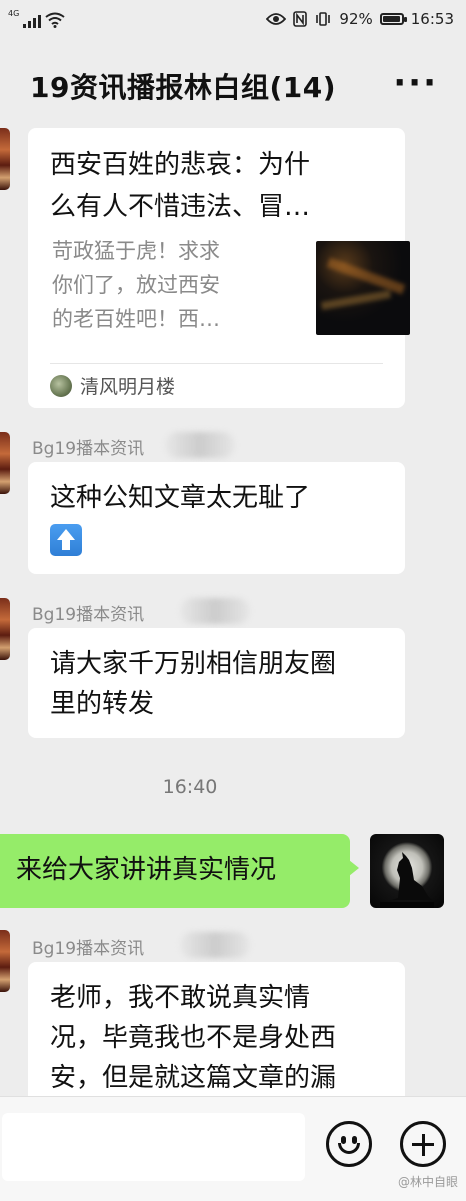 The width and height of the screenshot is (466, 1201). Describe the element at coordinates (216, 683) in the screenshot. I see `message-bubble: 请大家千万别相信朋友圈 里的转发` at that location.